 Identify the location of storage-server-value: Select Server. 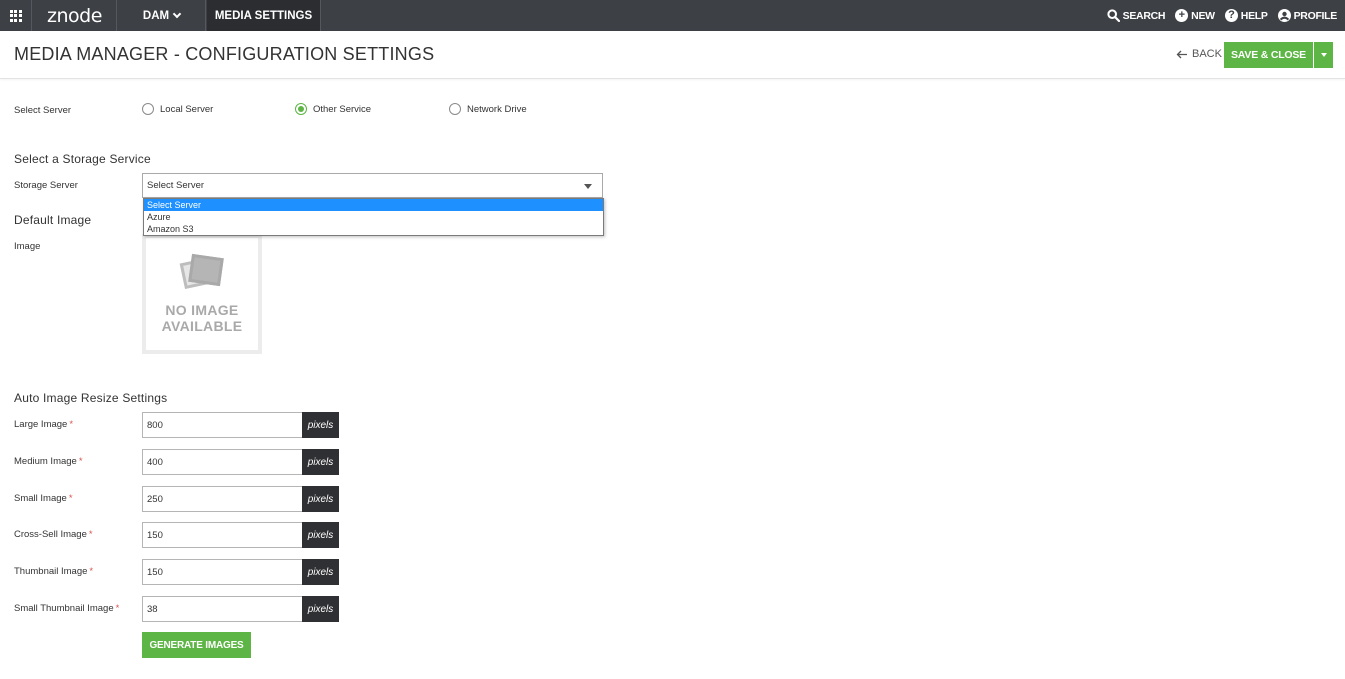
(176, 185).